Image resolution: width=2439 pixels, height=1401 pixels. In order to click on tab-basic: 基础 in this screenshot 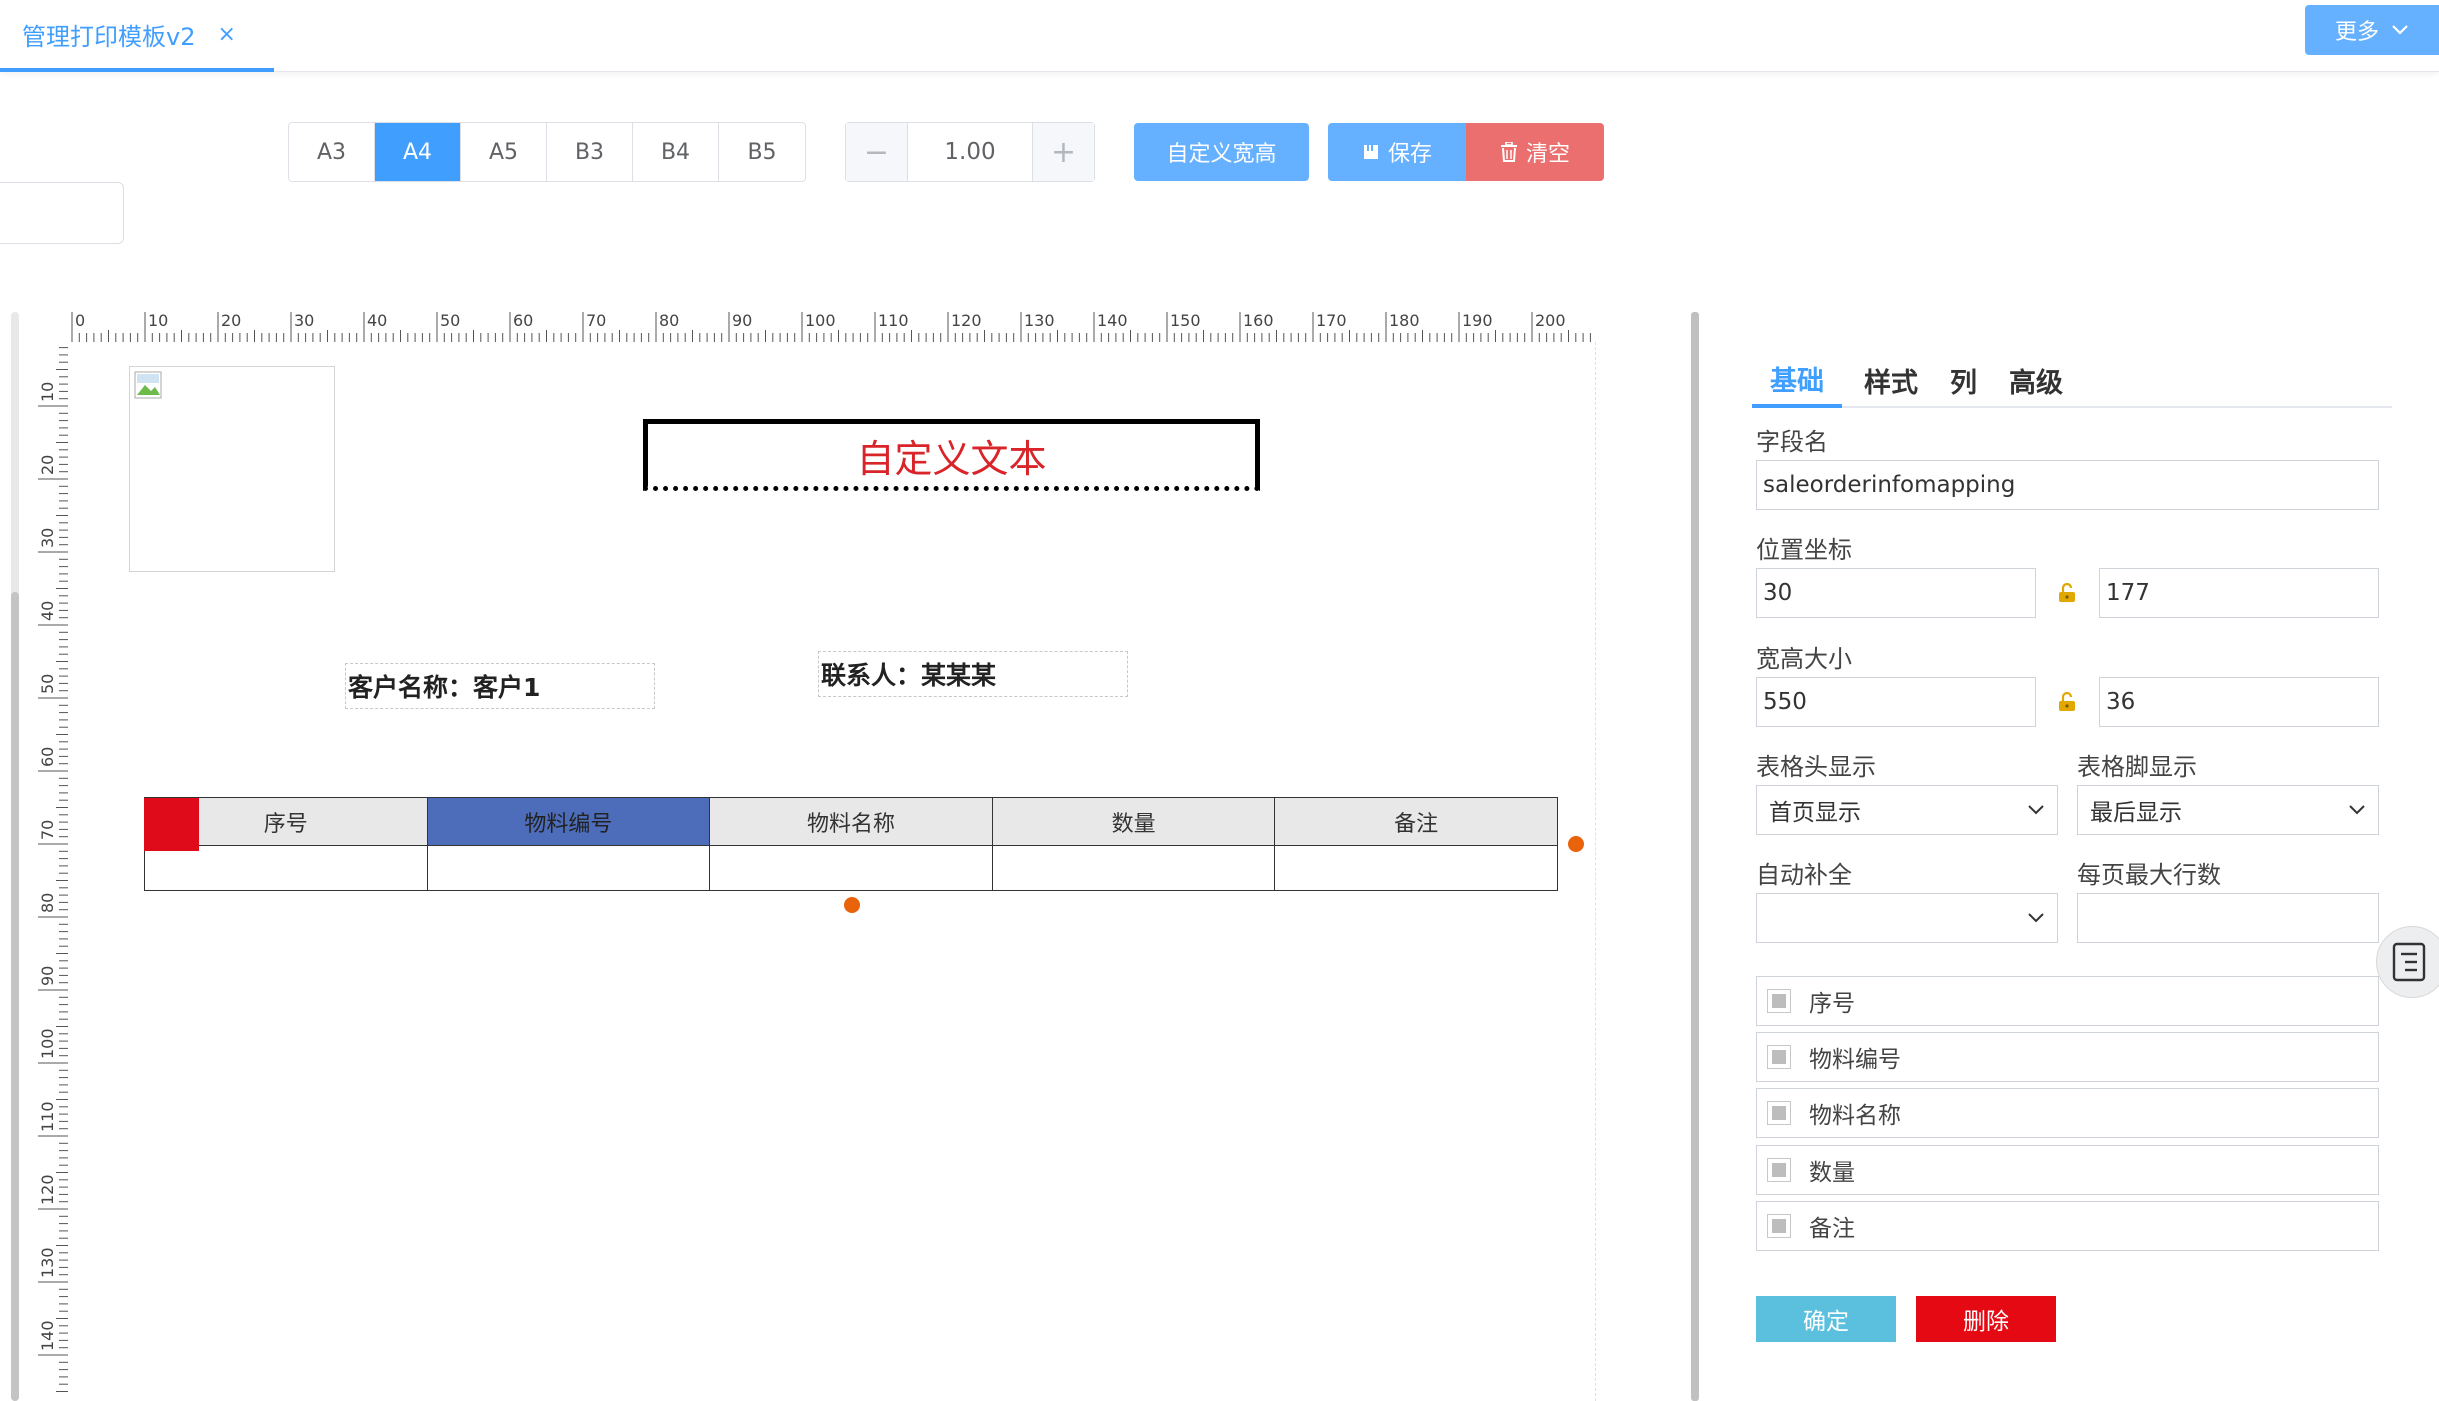, I will do `click(1797, 380)`.